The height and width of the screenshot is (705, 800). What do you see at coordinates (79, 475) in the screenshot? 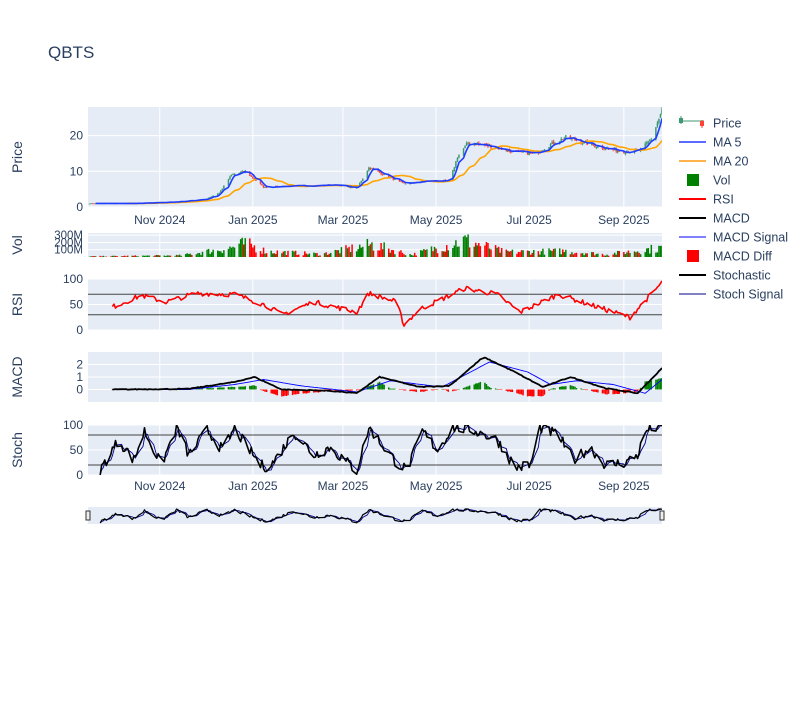
I see `stoch-y-tick-label: 0` at bounding box center [79, 475].